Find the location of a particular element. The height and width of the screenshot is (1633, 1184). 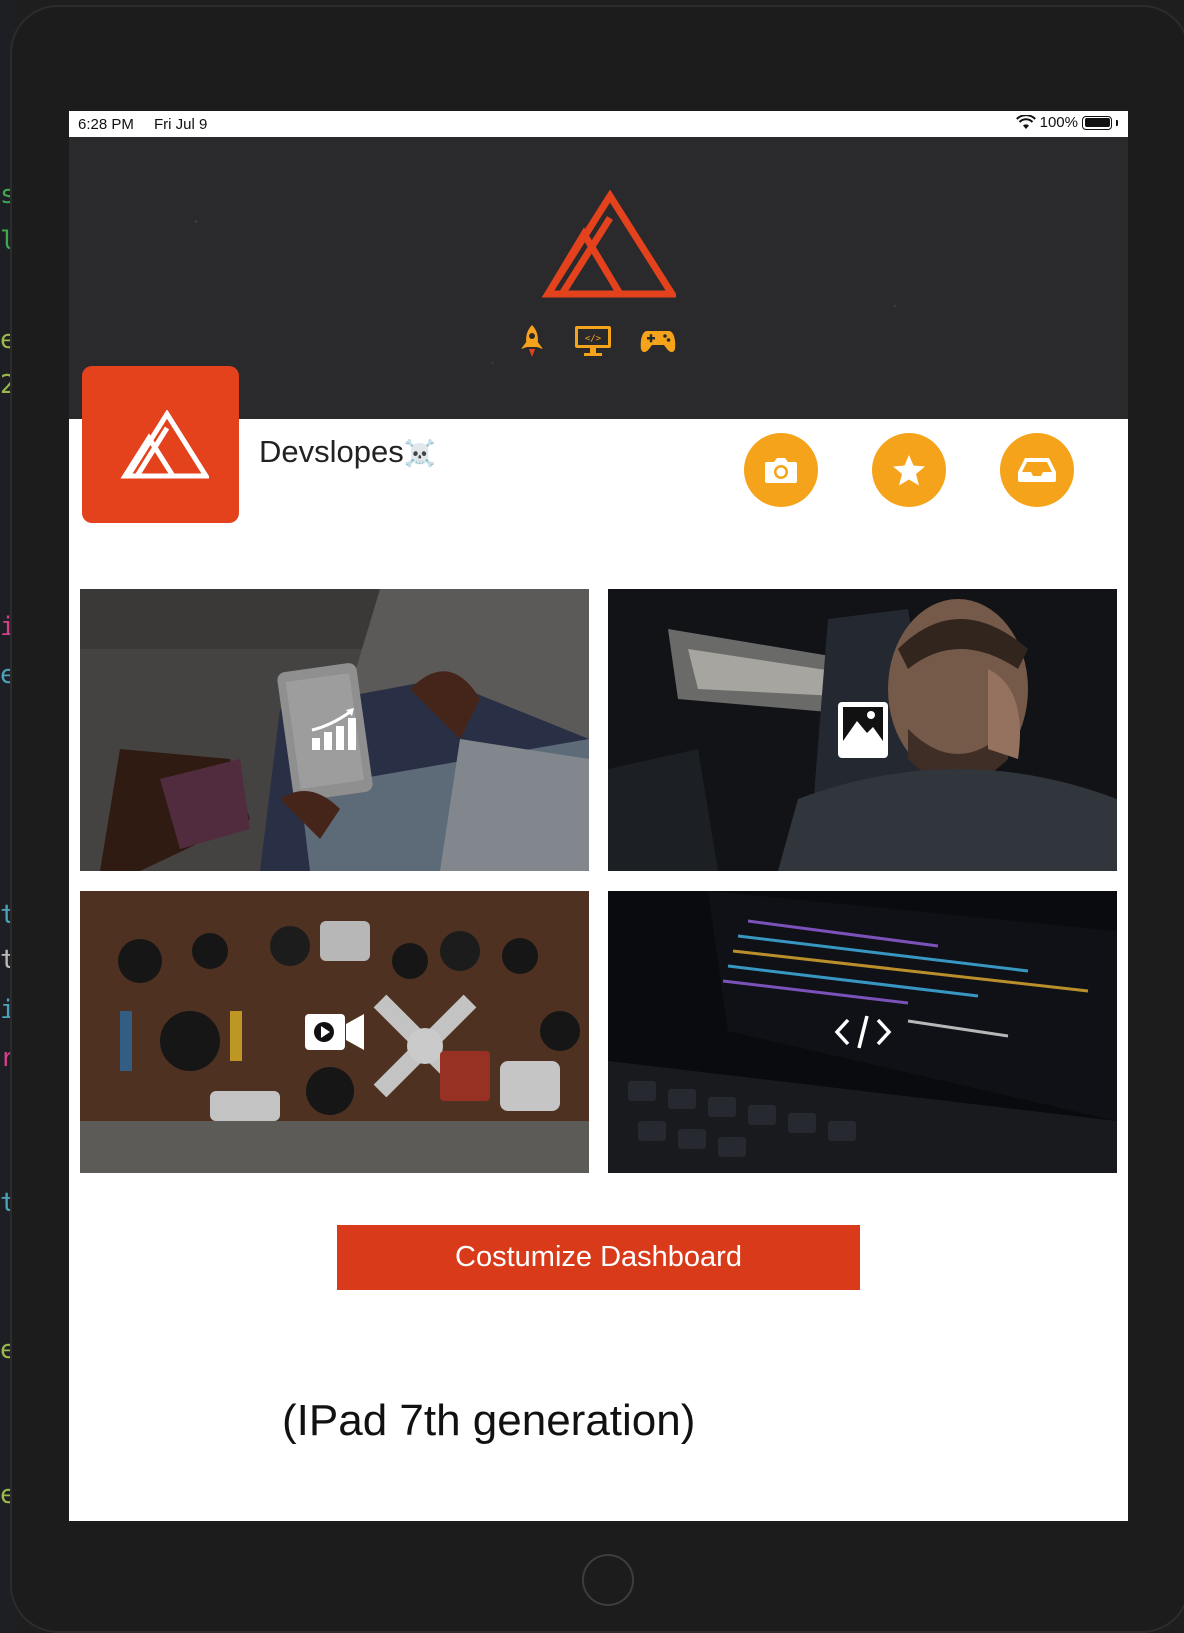

analytics-tile is located at coordinates (334, 730).